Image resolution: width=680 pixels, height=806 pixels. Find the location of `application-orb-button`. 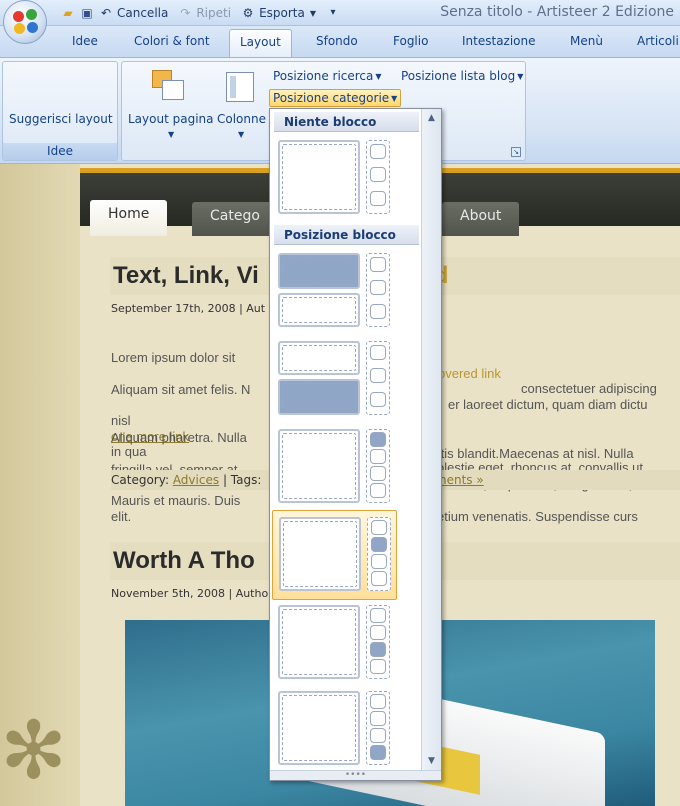

application-orb-button is located at coordinates (25, 22).